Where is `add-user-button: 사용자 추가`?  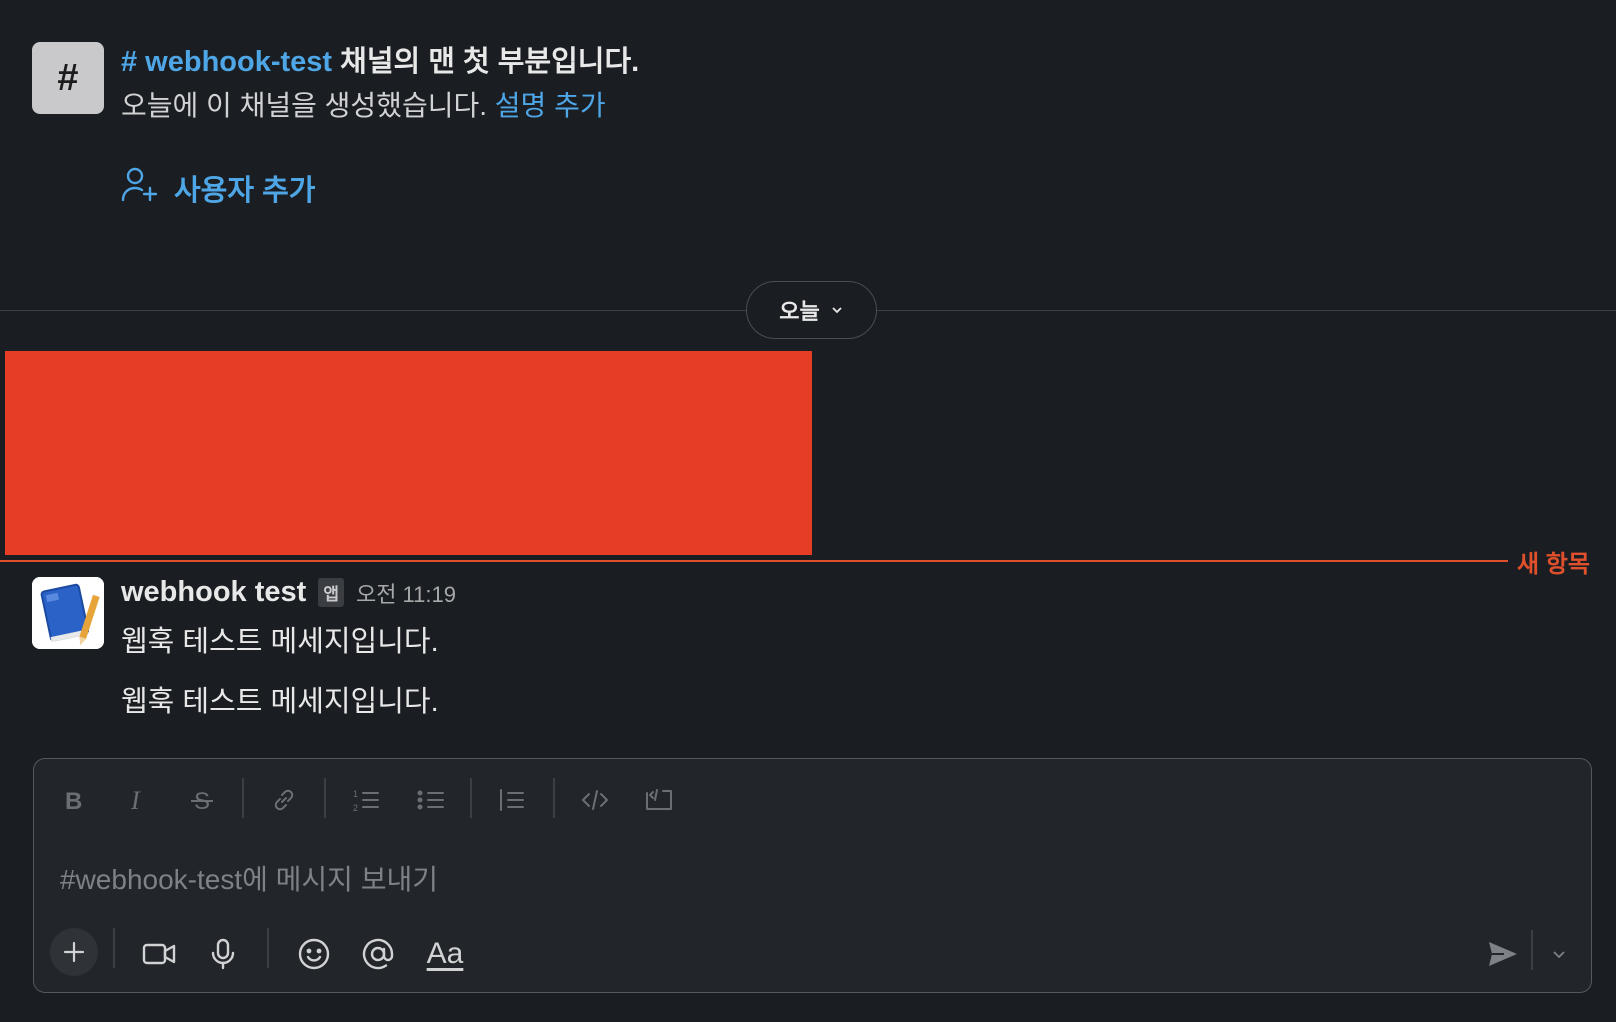 add-user-button: 사용자 추가 is located at coordinates (217, 188).